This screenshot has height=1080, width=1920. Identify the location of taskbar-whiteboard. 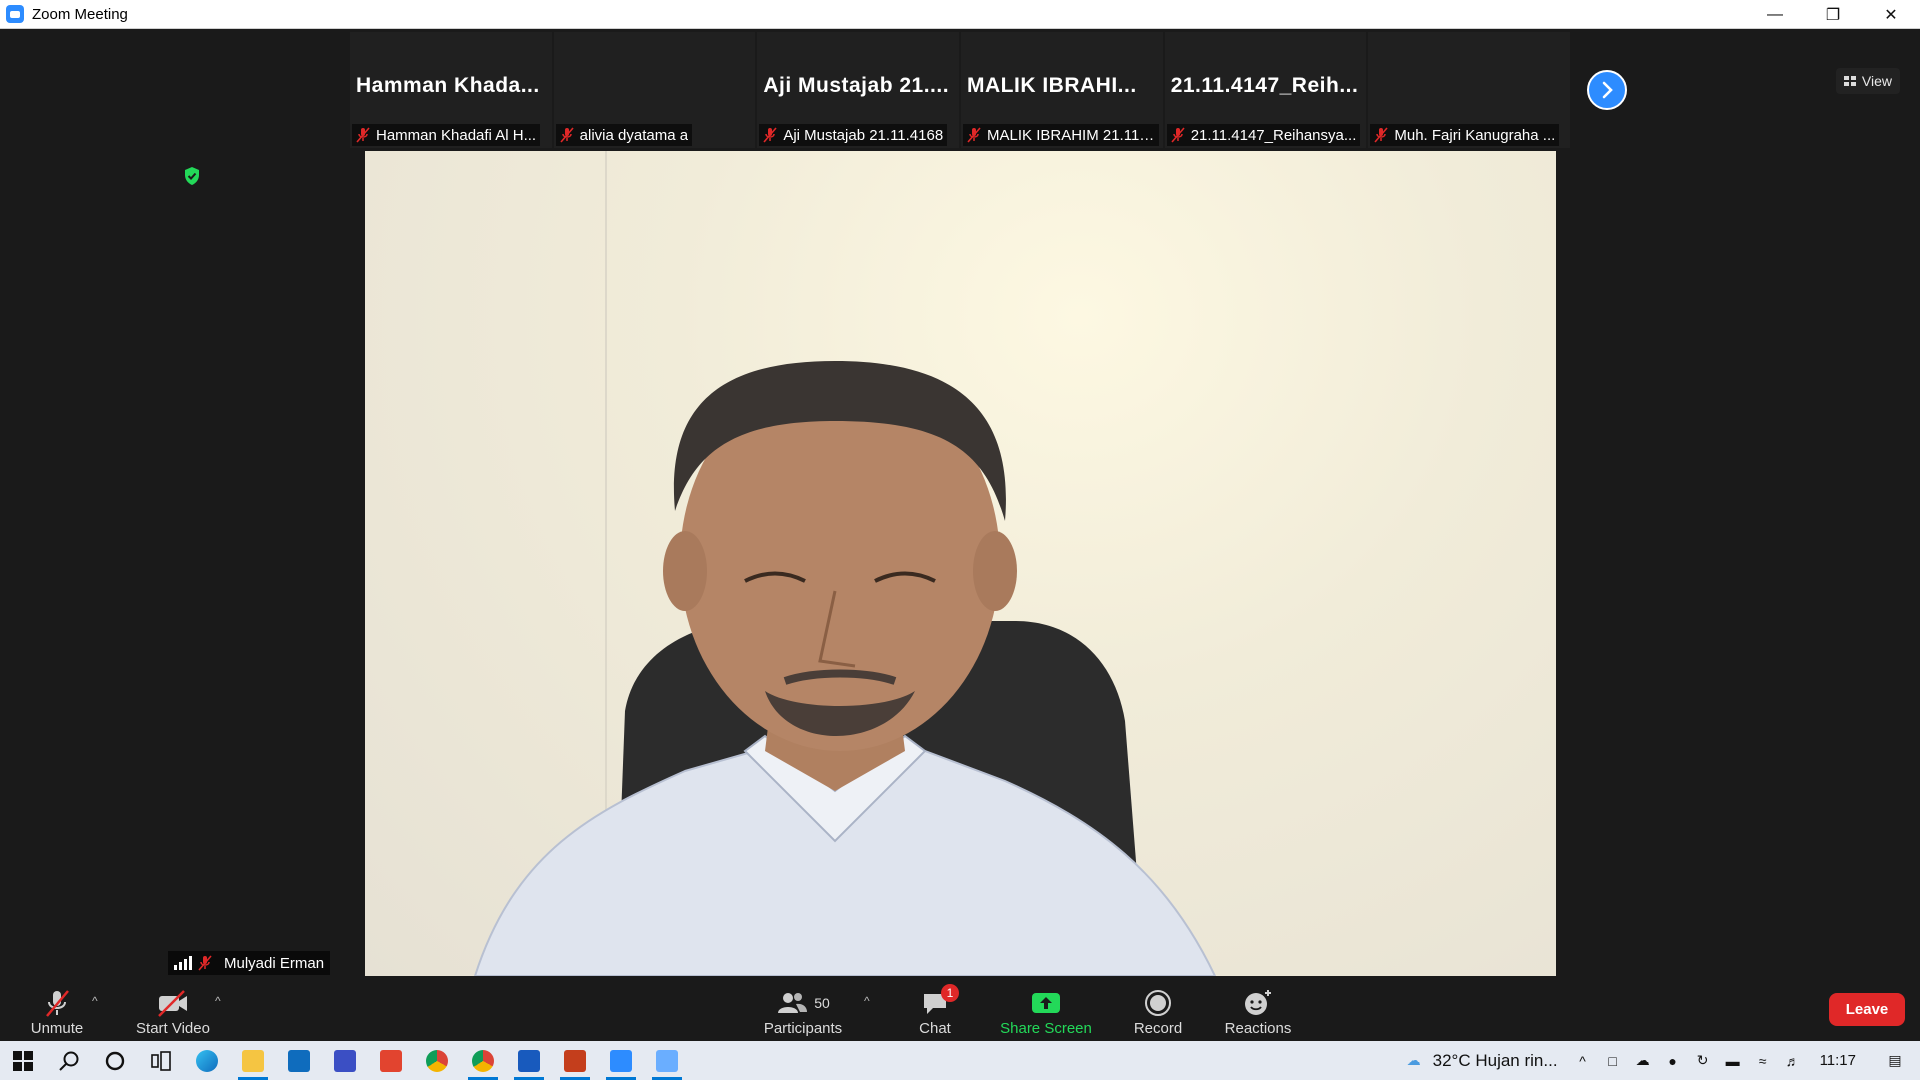
(345, 1060).